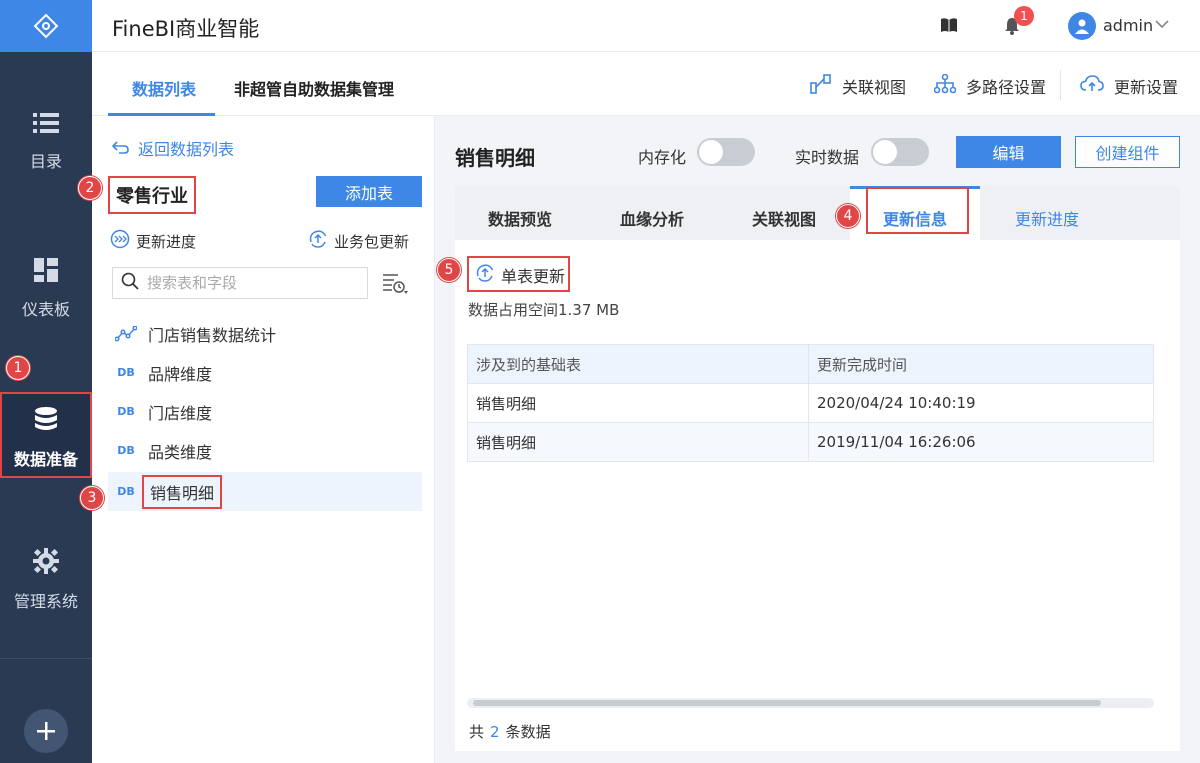 Image resolution: width=1200 pixels, height=763 pixels. I want to click on dashboard-icon, so click(46, 272).